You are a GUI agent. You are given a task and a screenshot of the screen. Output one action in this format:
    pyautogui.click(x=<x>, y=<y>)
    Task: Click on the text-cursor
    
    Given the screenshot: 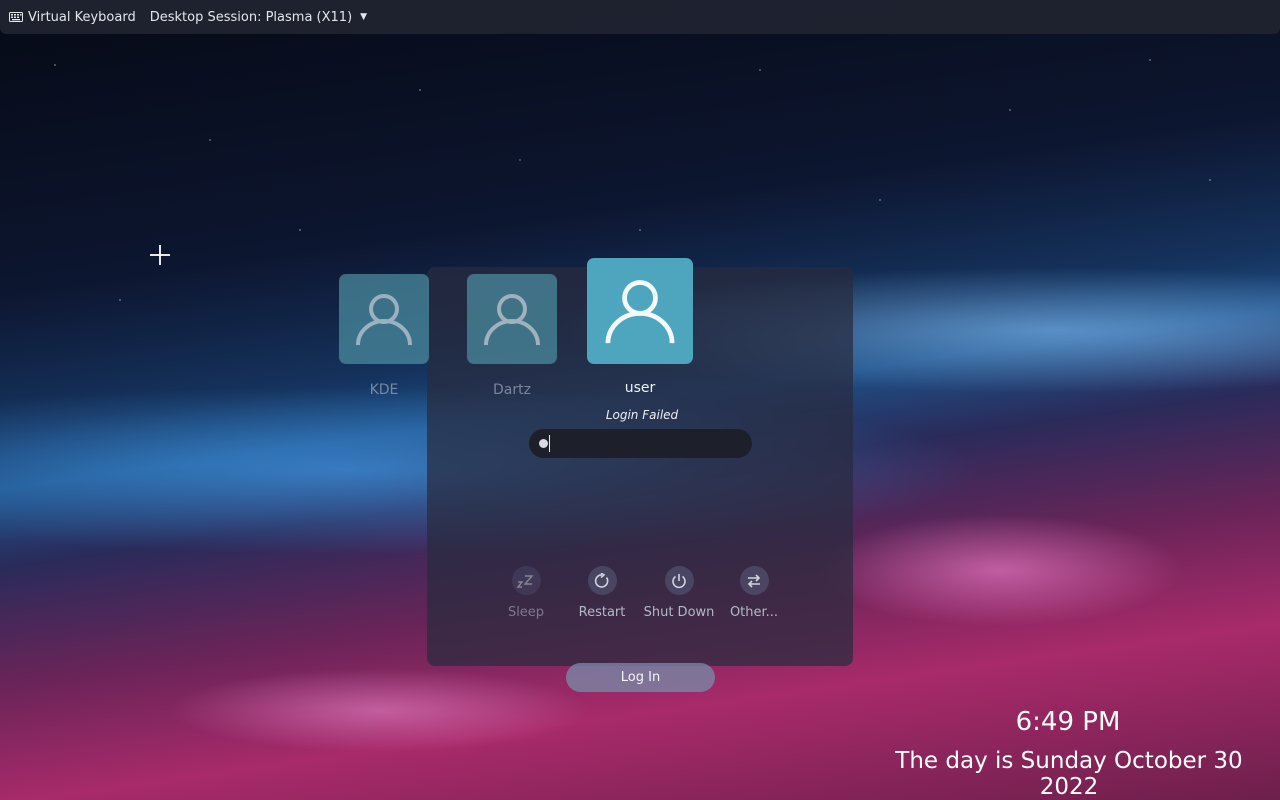 What is the action you would take?
    pyautogui.click(x=549, y=443)
    